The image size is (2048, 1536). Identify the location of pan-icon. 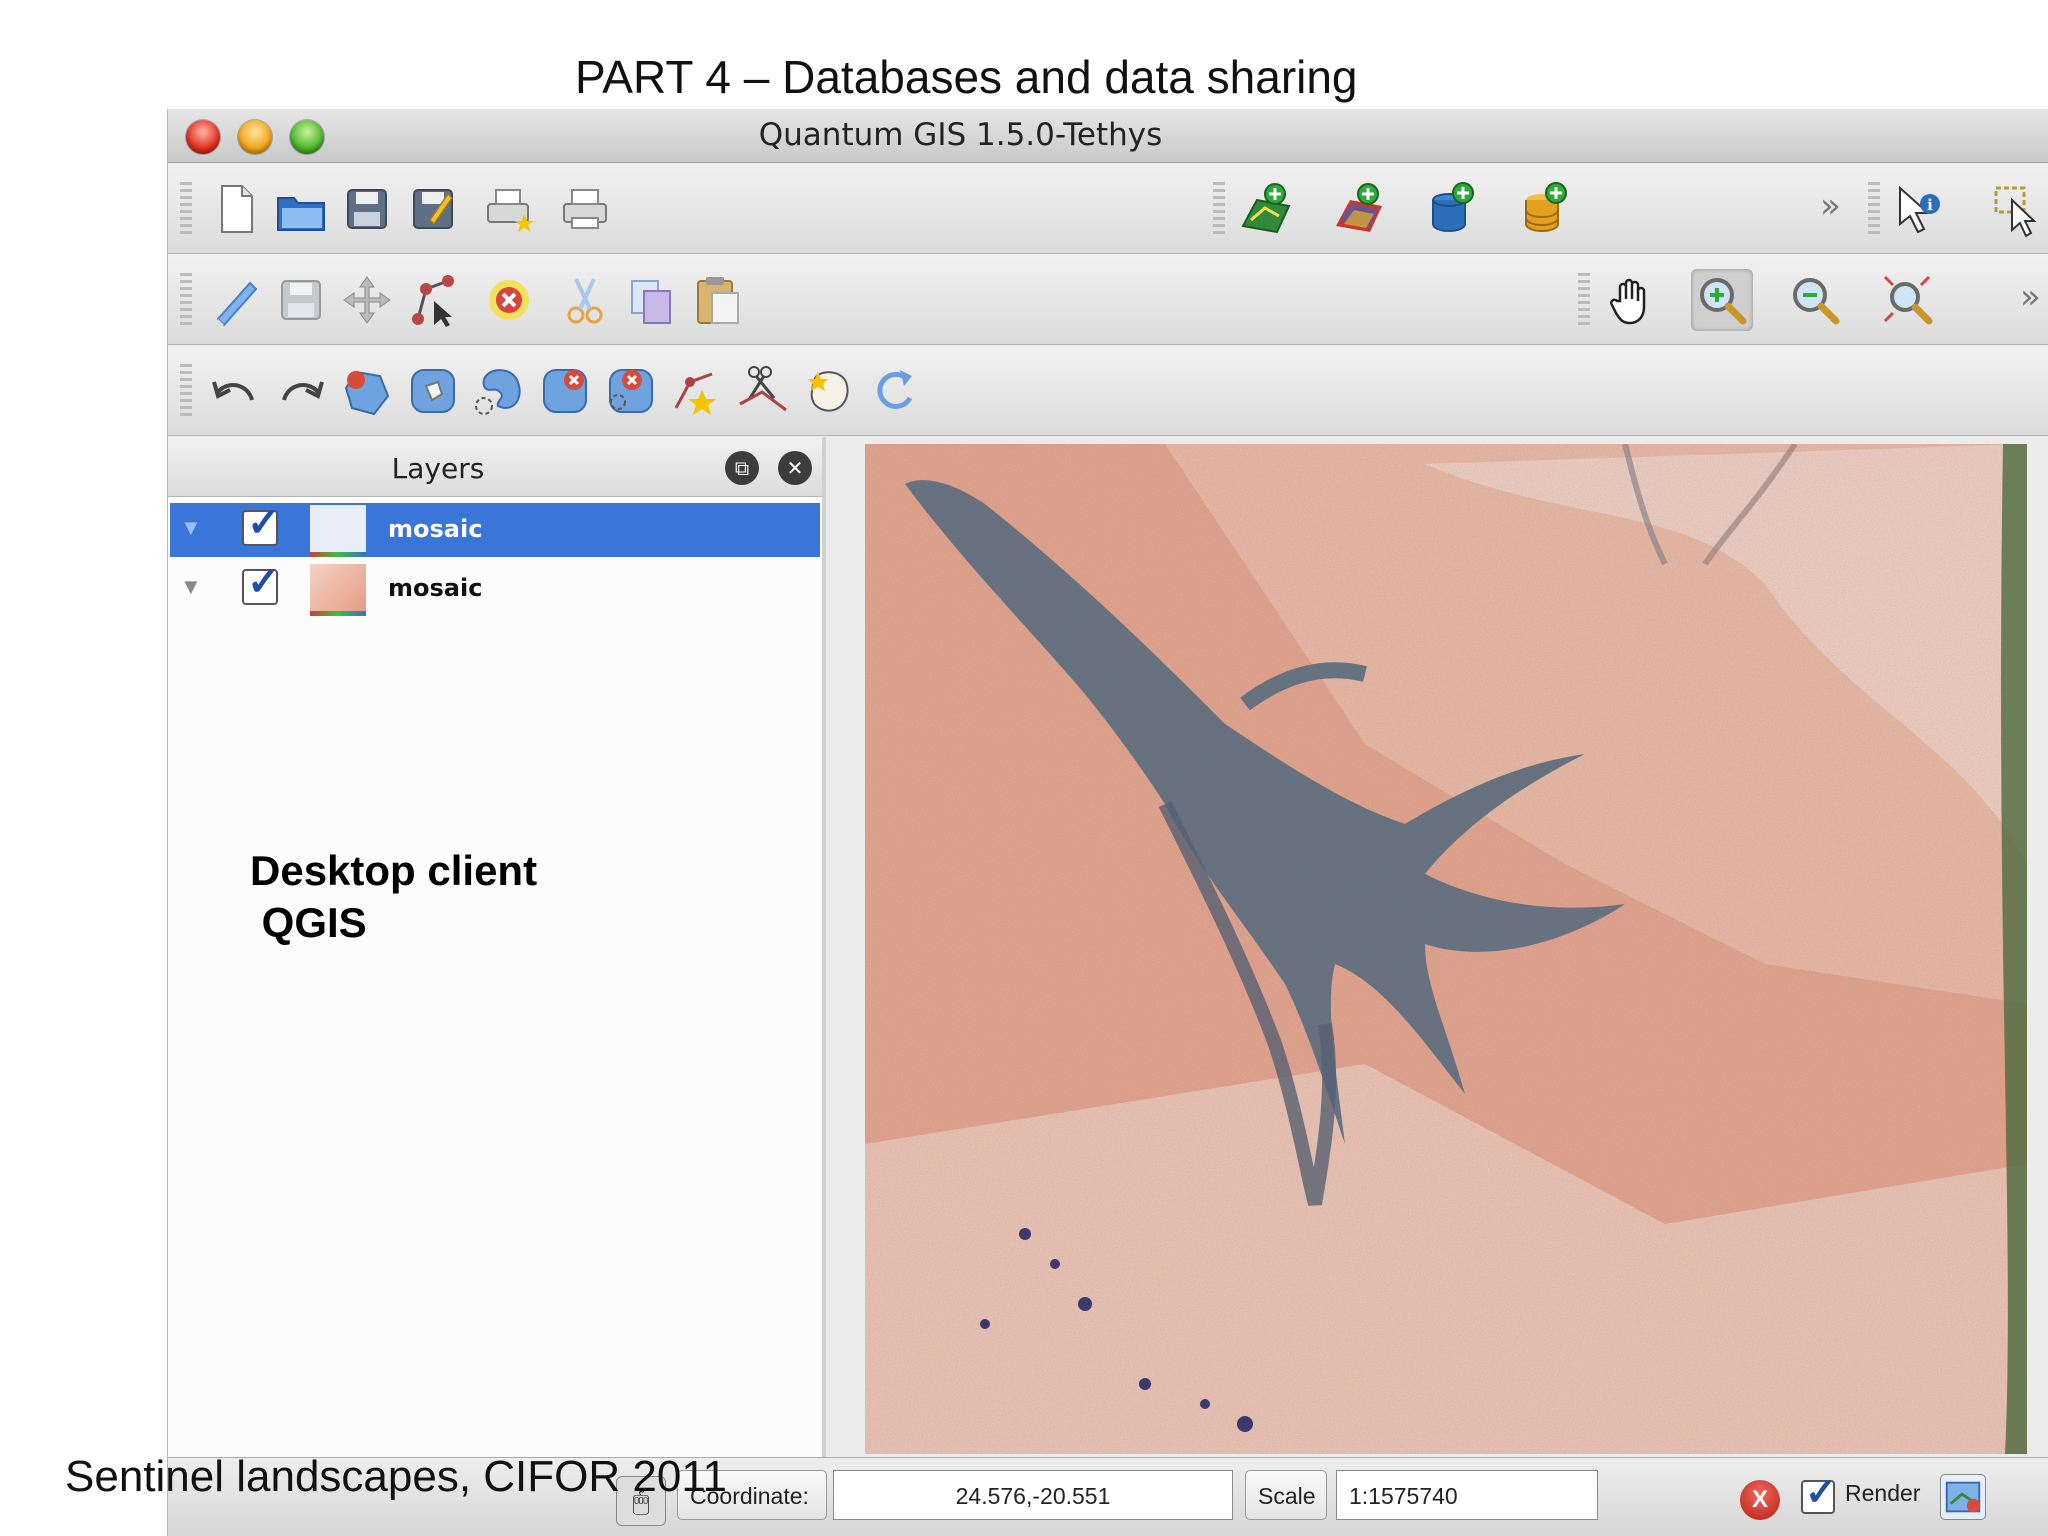
(1628, 301).